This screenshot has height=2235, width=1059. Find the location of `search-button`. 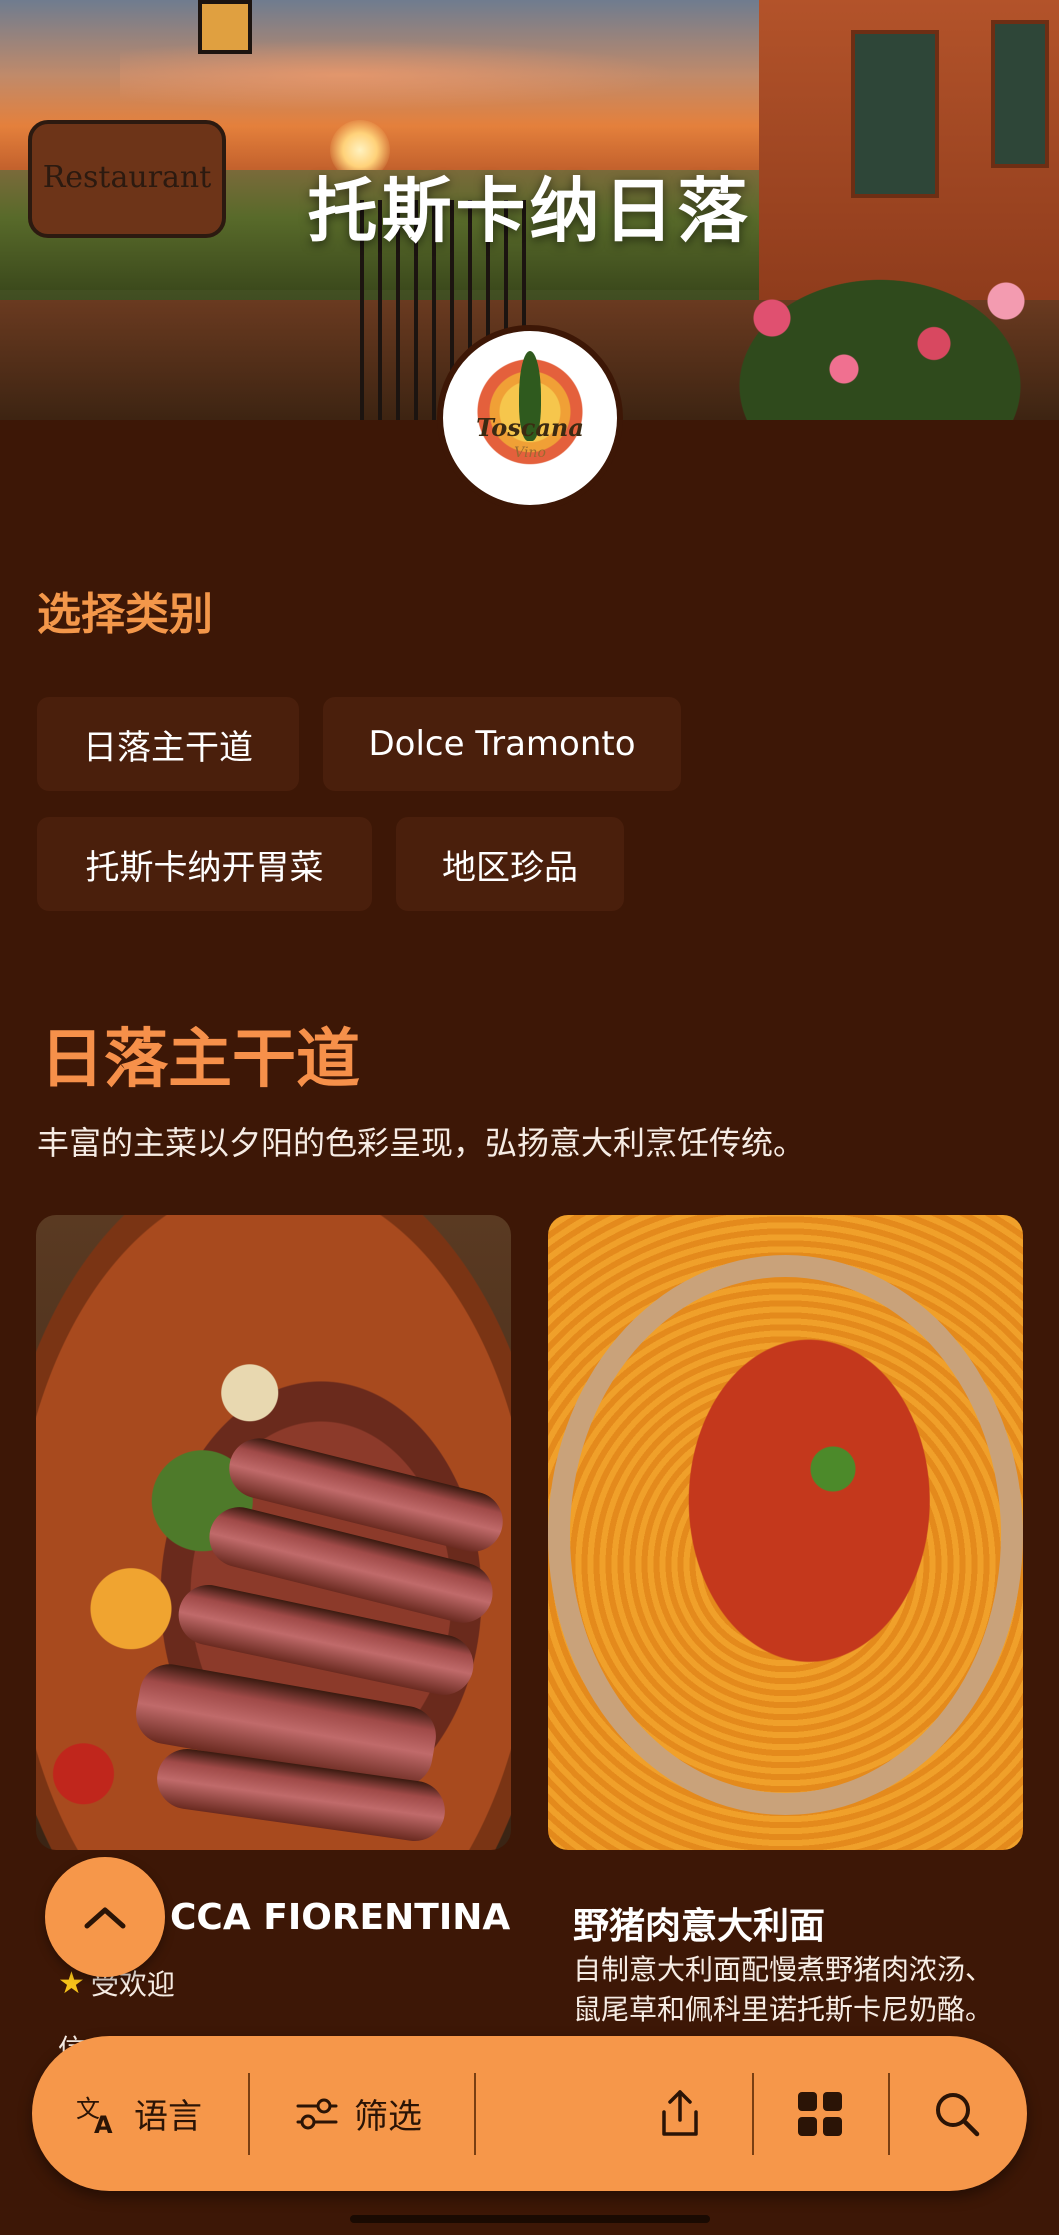

search-button is located at coordinates (957, 2113).